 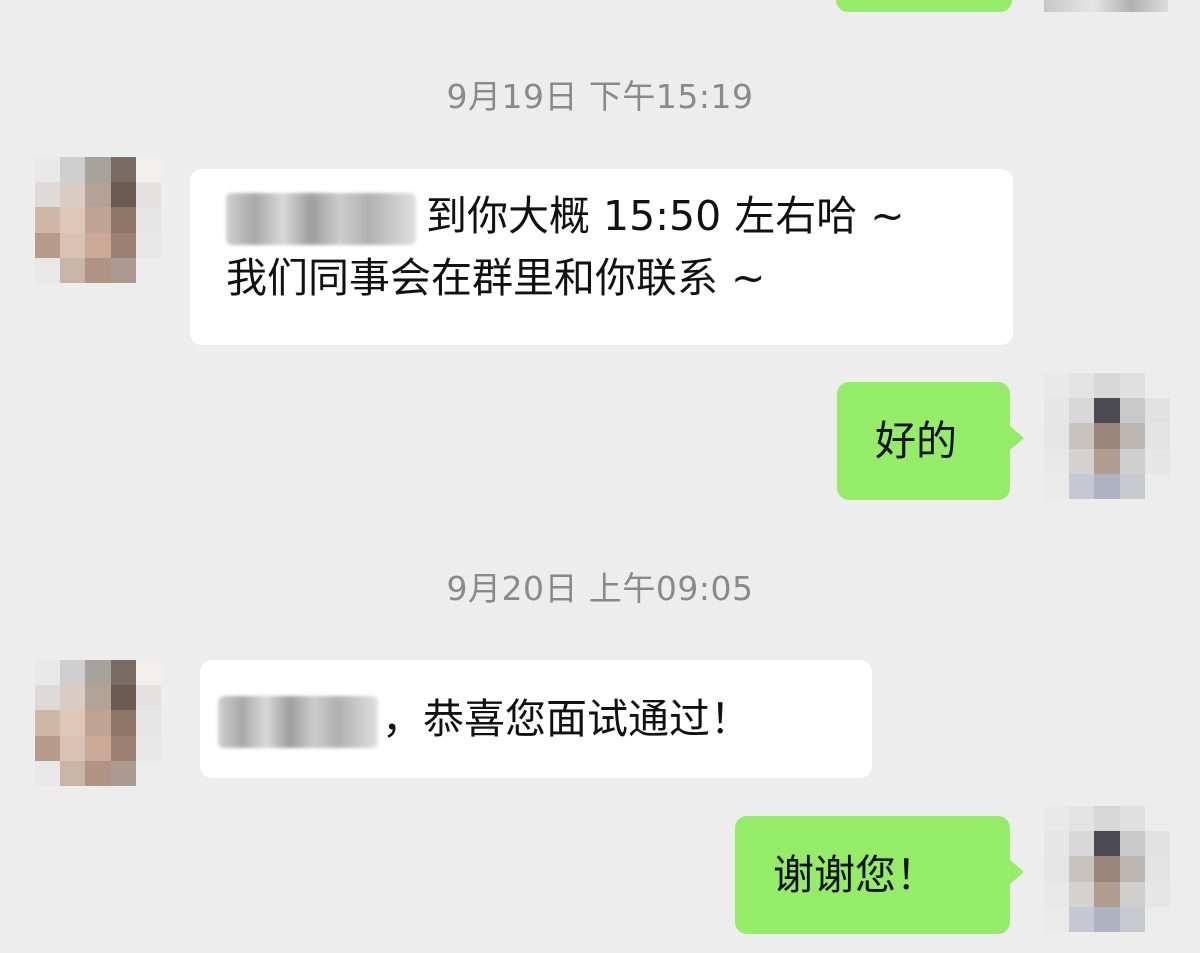 I want to click on timestamp: 9月19日 下午15:19, so click(x=600, y=96).